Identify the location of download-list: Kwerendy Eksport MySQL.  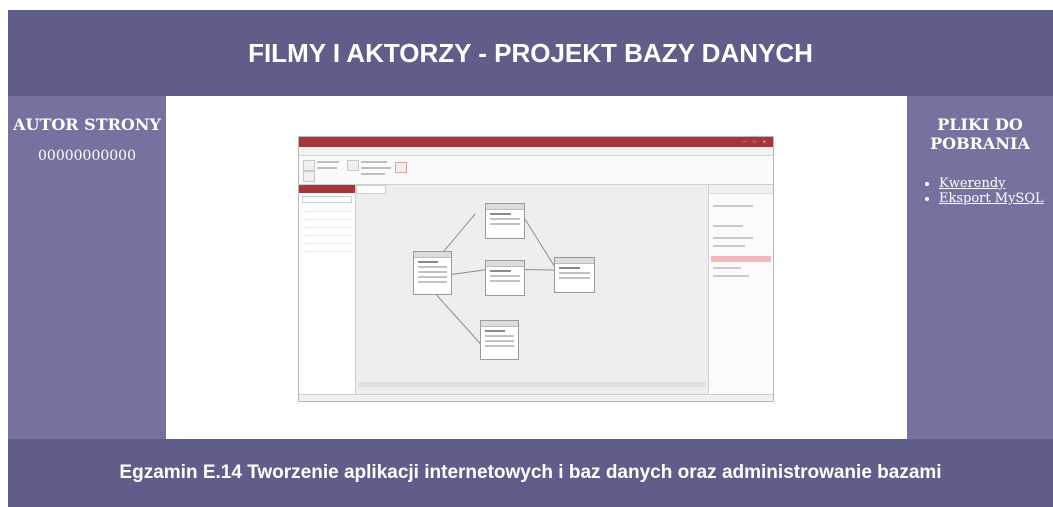
(980, 191).